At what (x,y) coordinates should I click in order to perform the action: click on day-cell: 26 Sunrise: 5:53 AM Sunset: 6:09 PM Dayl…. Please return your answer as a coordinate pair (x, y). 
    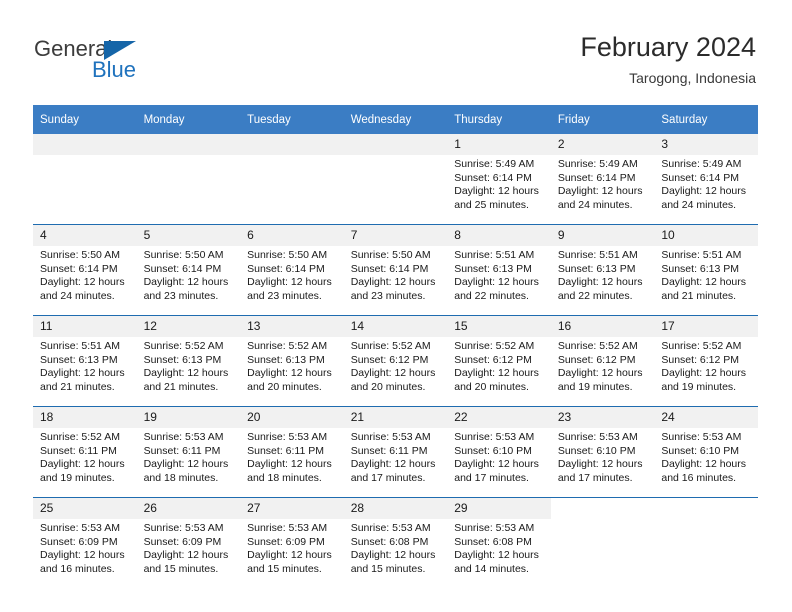
    Looking at the image, I should click on (188, 542).